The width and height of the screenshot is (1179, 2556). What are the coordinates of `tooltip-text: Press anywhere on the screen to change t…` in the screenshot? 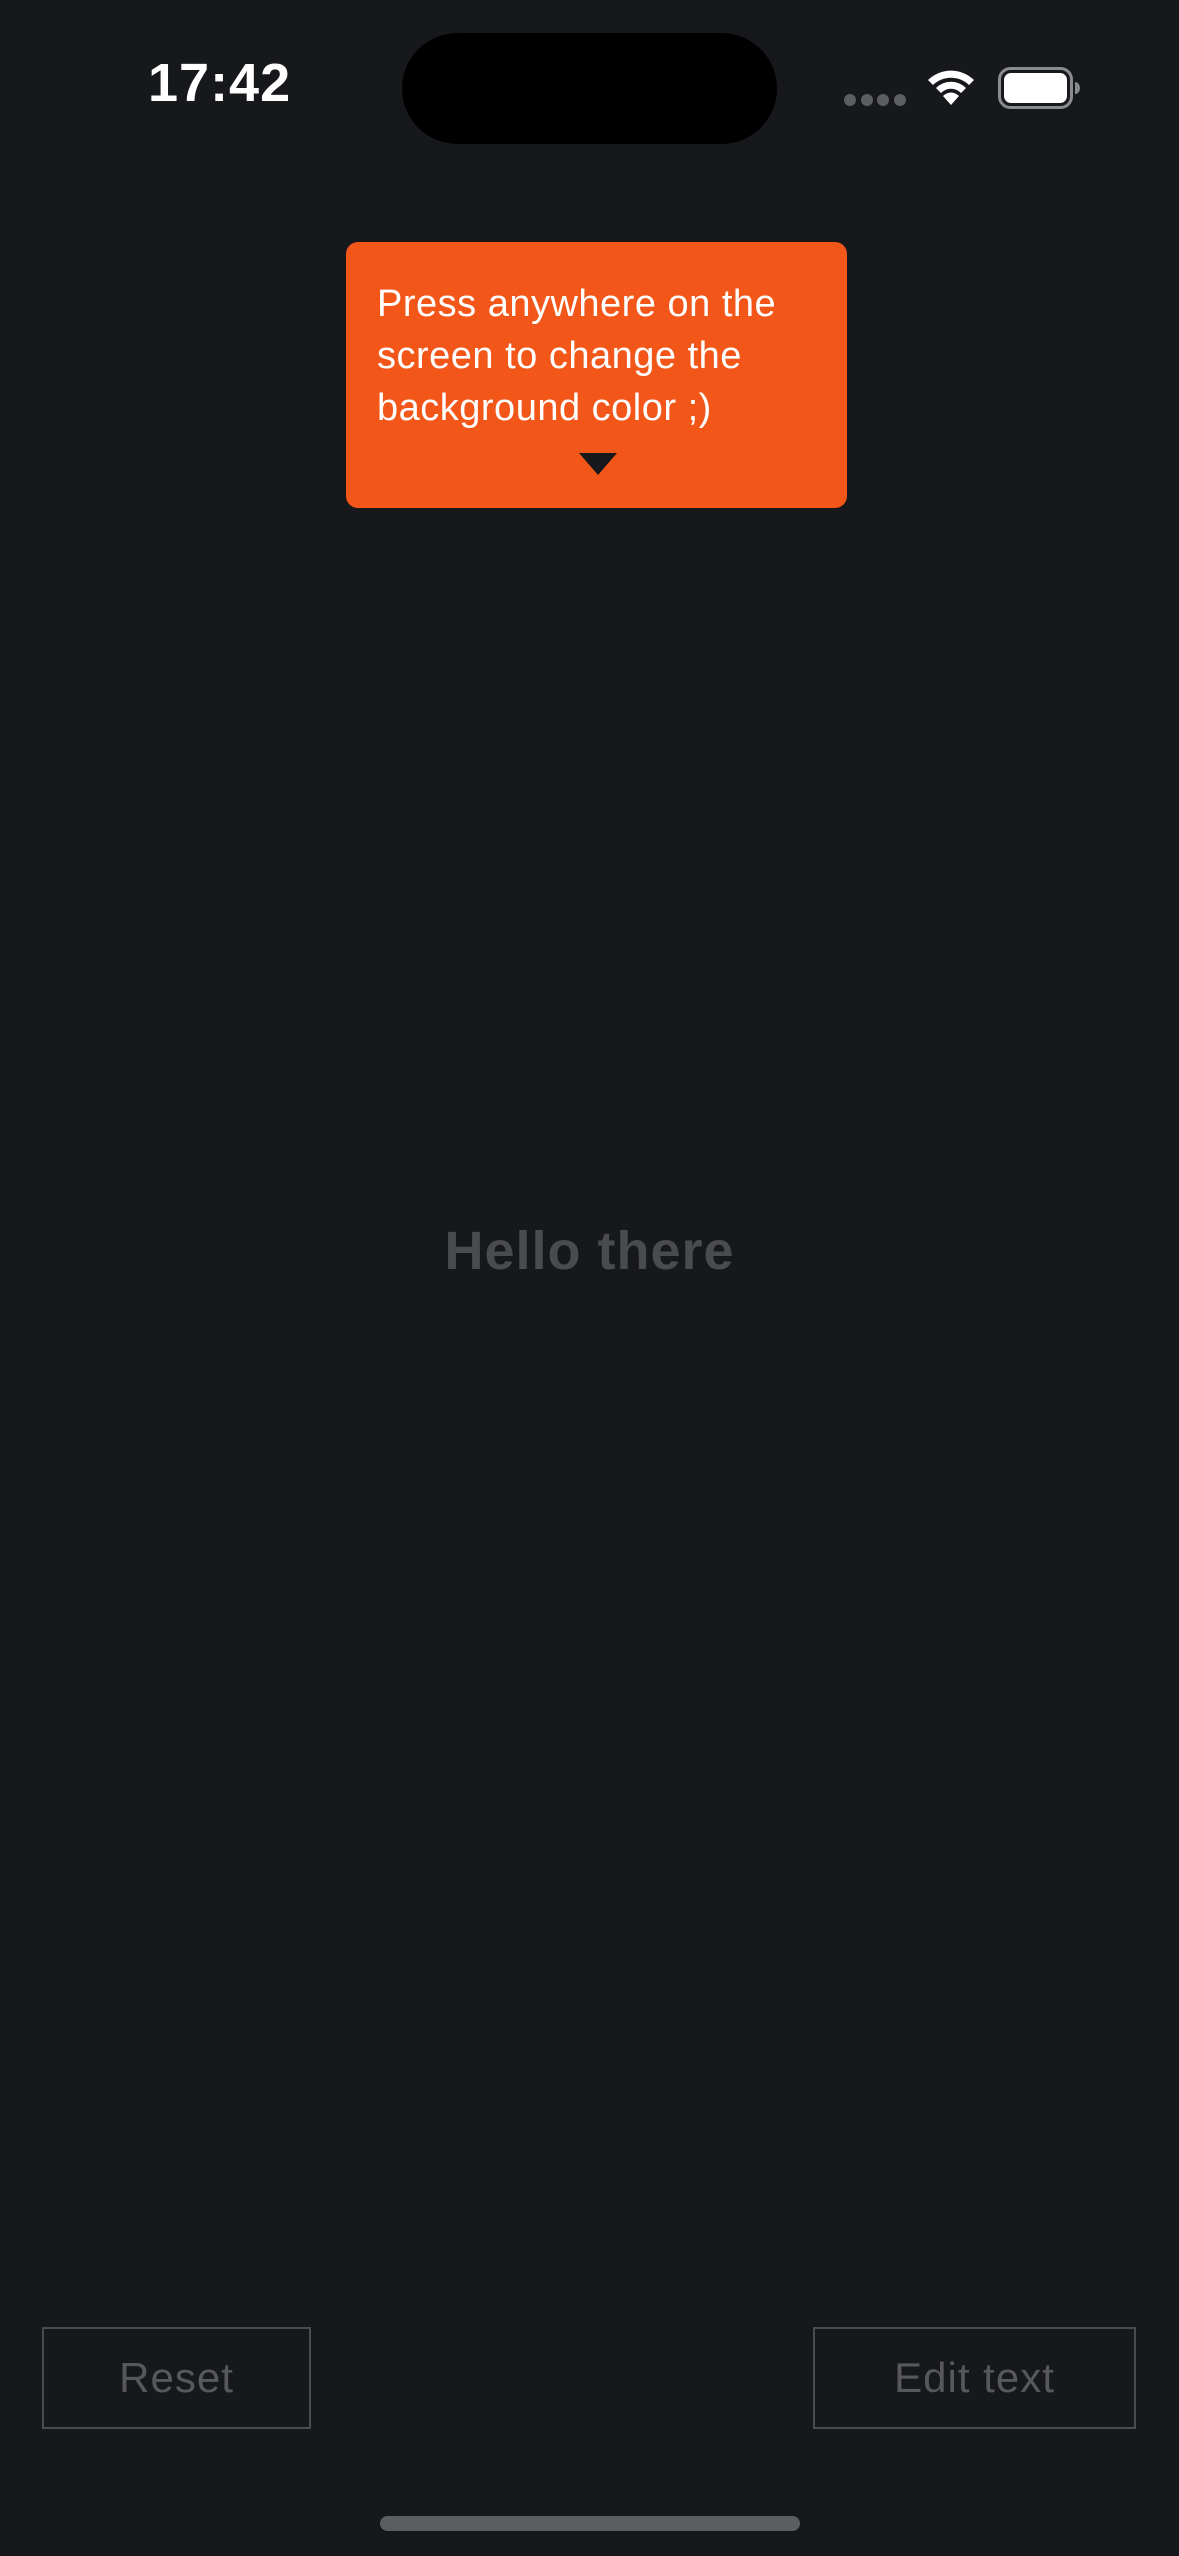 It's located at (577, 356).